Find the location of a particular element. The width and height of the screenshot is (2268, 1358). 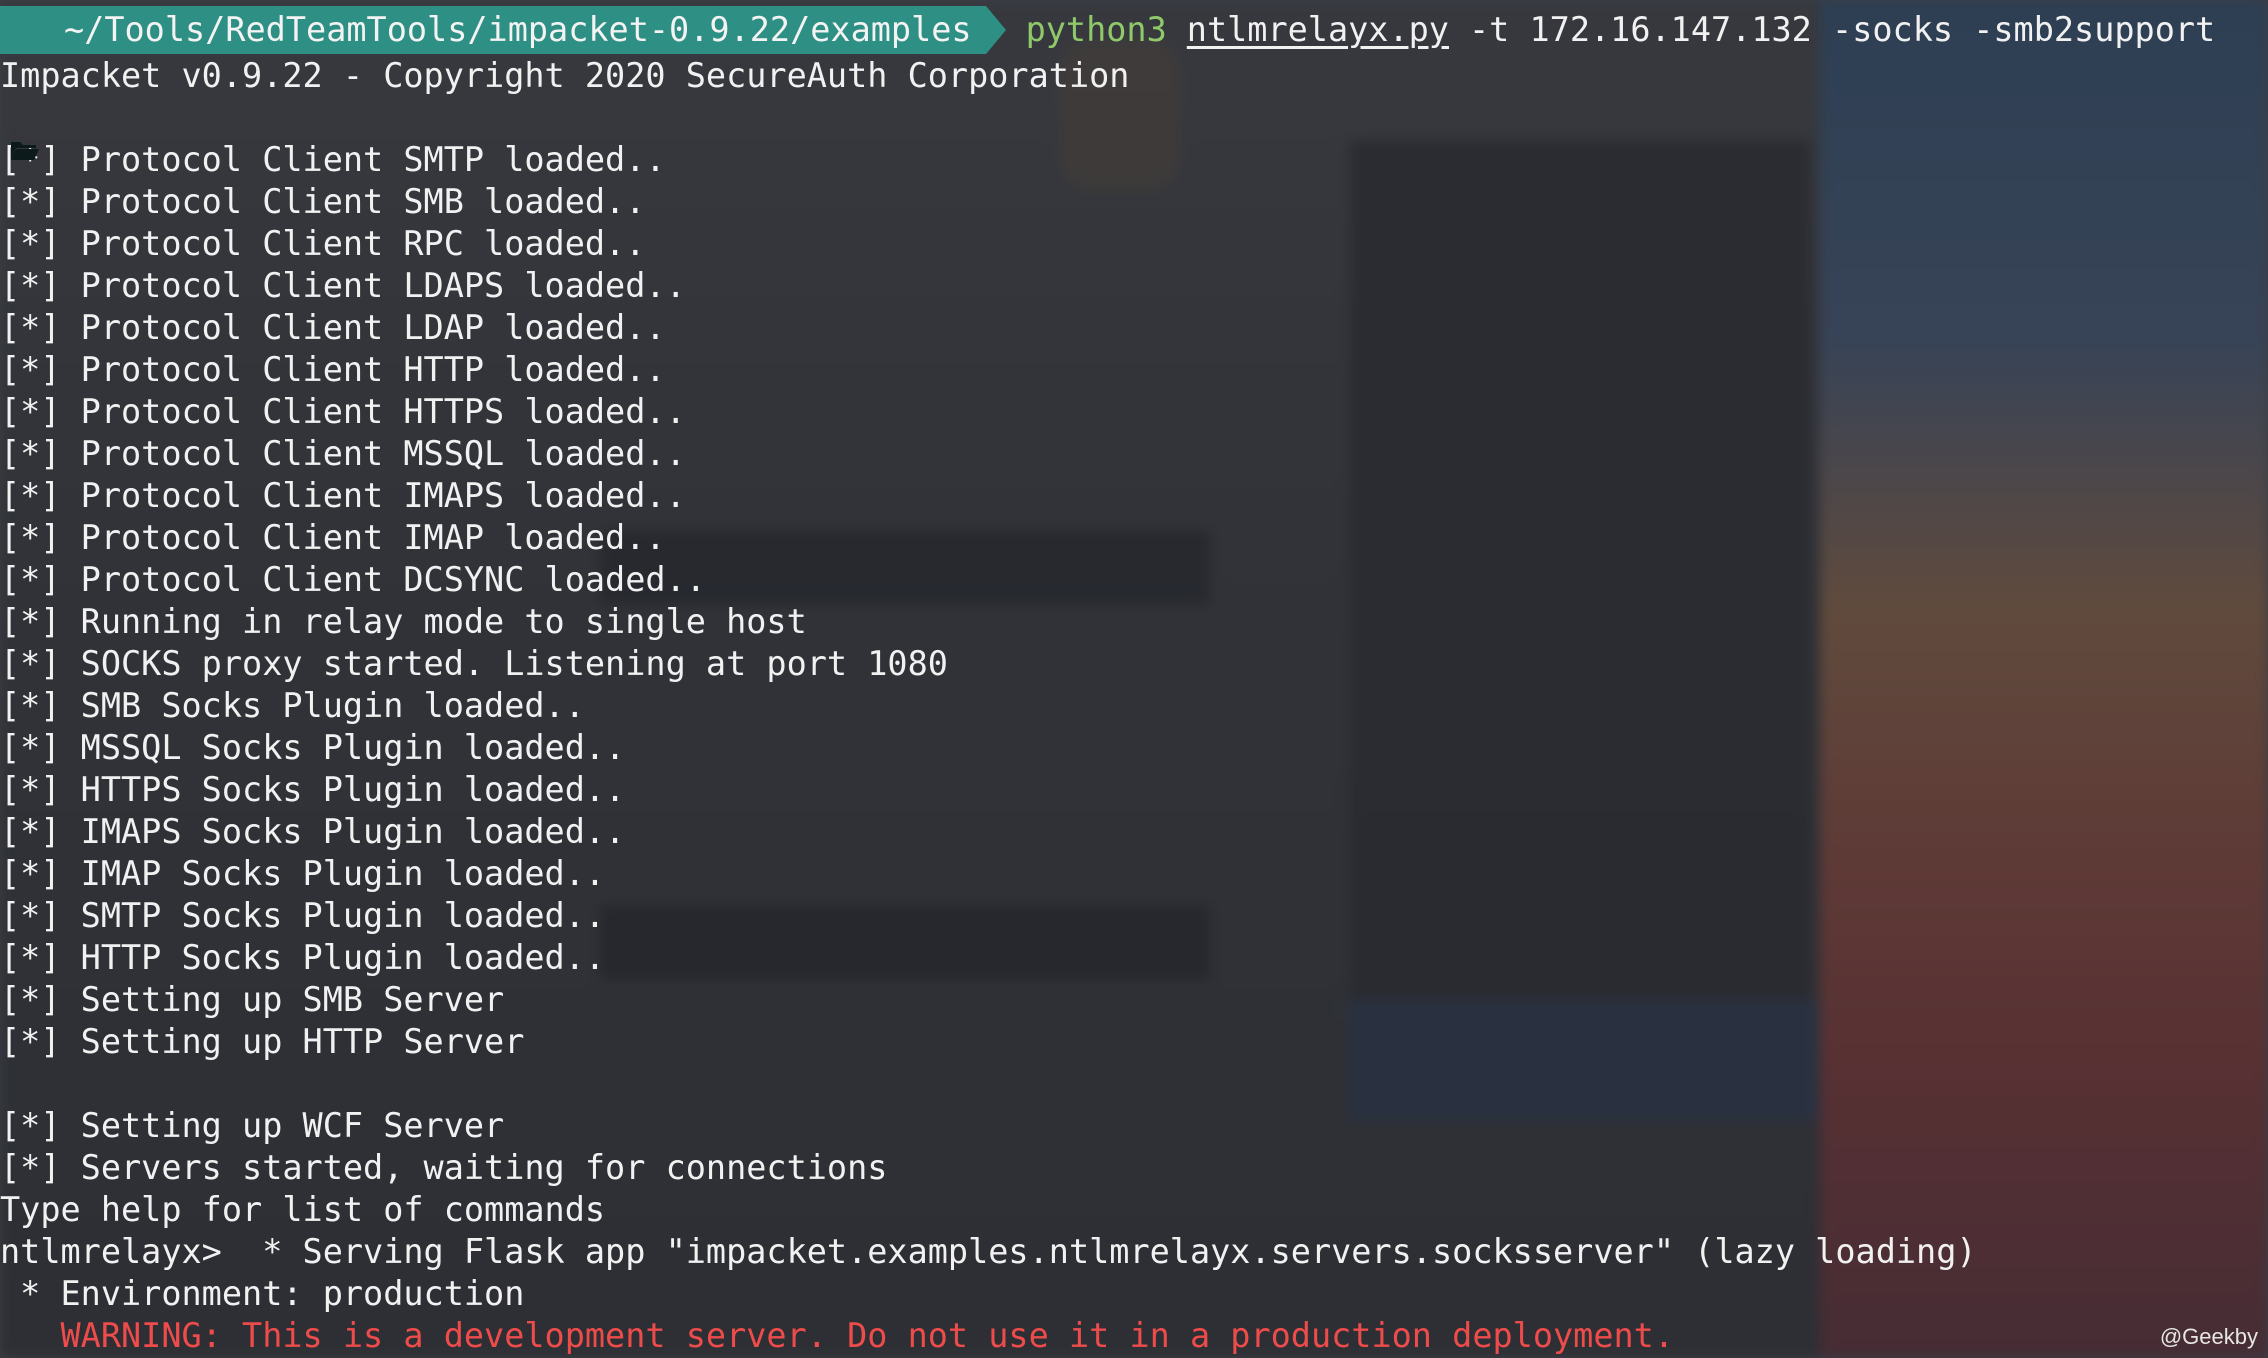

output-line: [*] IMAPS Socks Plugin loaded.. is located at coordinates (313, 831).